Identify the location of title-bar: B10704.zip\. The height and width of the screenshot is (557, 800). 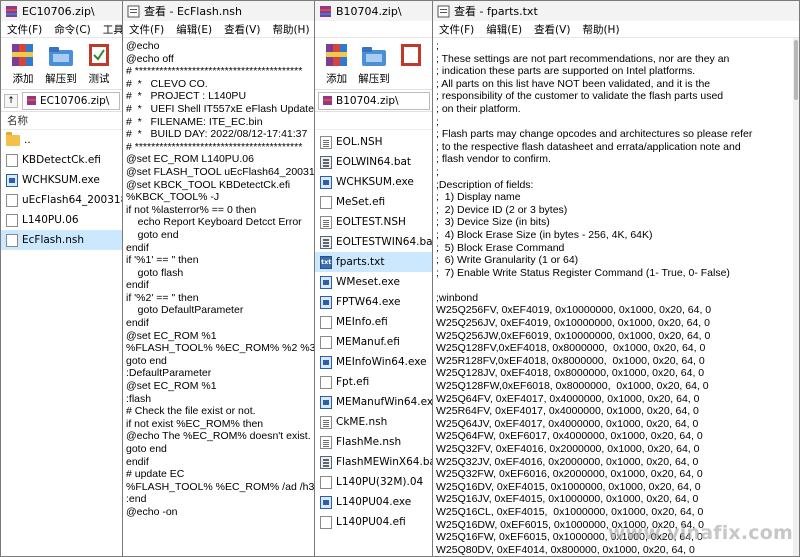
(374, 11).